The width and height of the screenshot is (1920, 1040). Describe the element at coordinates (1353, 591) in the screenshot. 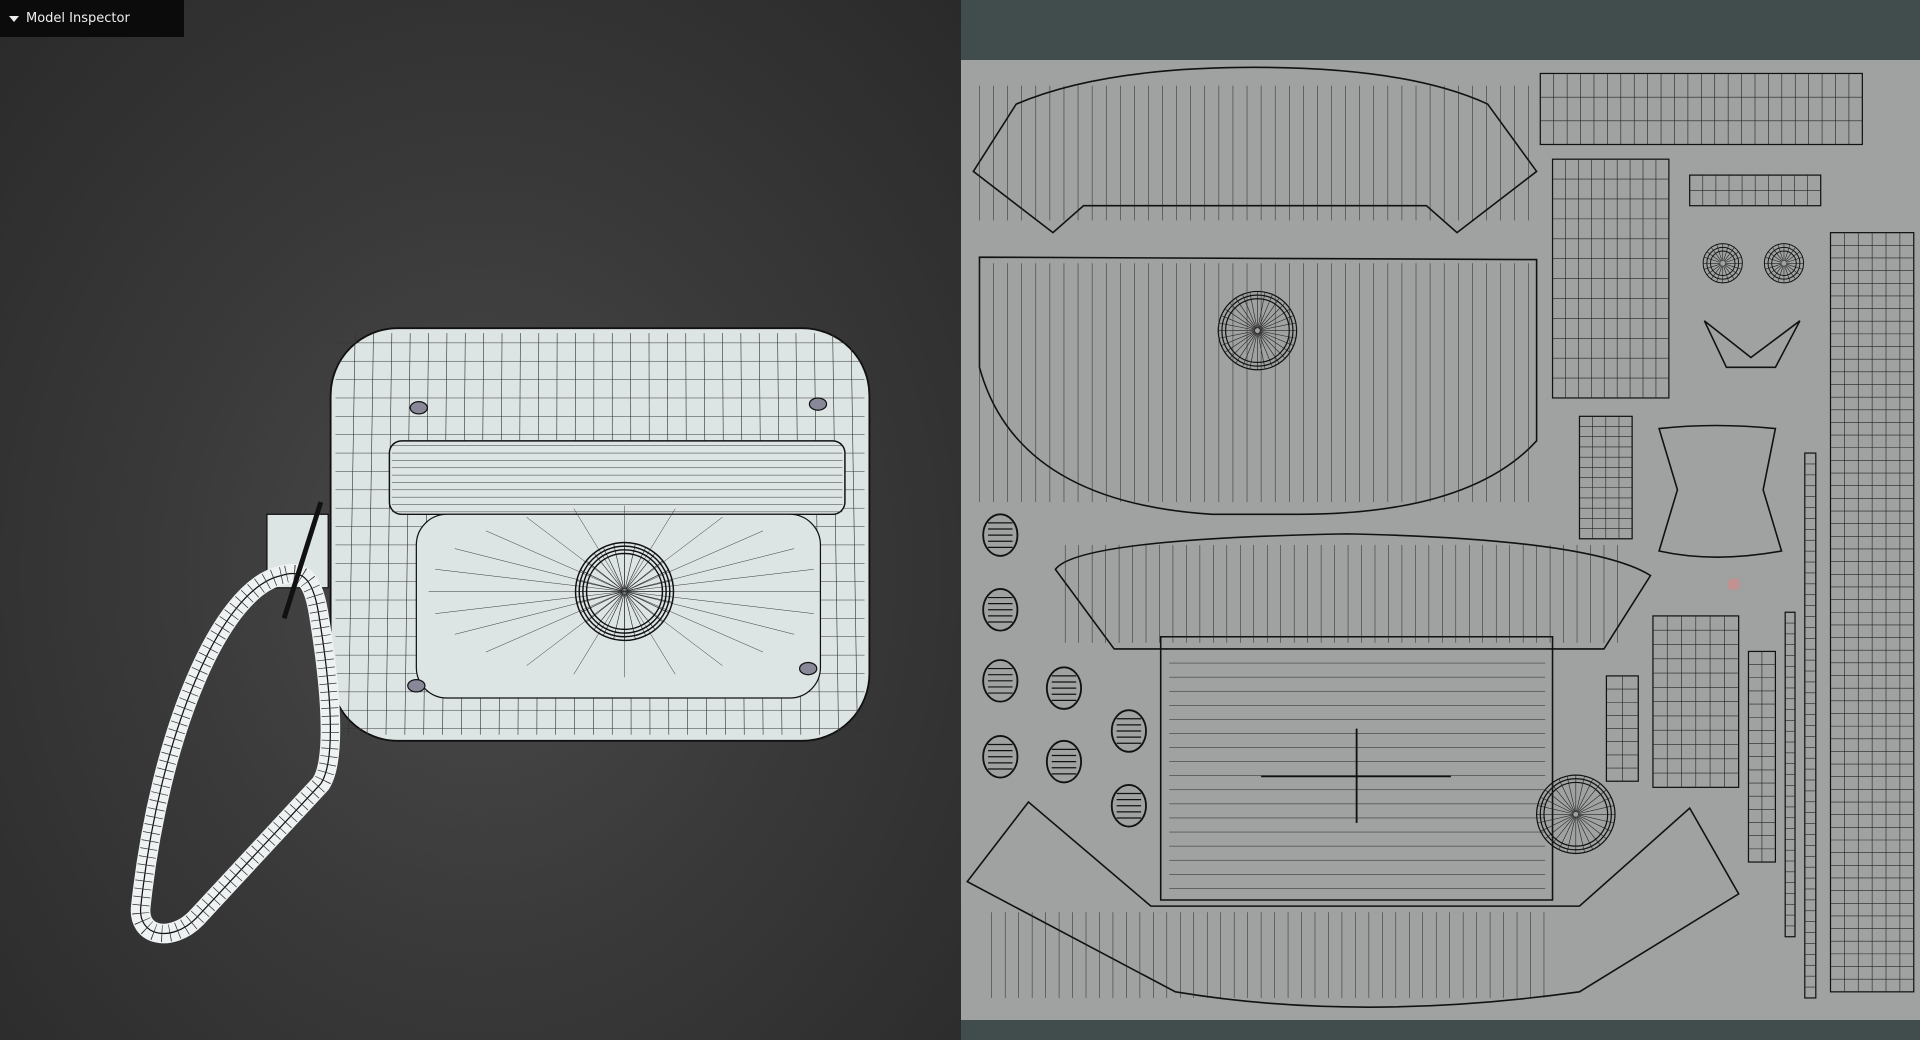

I see `uv-island-body-top` at that location.